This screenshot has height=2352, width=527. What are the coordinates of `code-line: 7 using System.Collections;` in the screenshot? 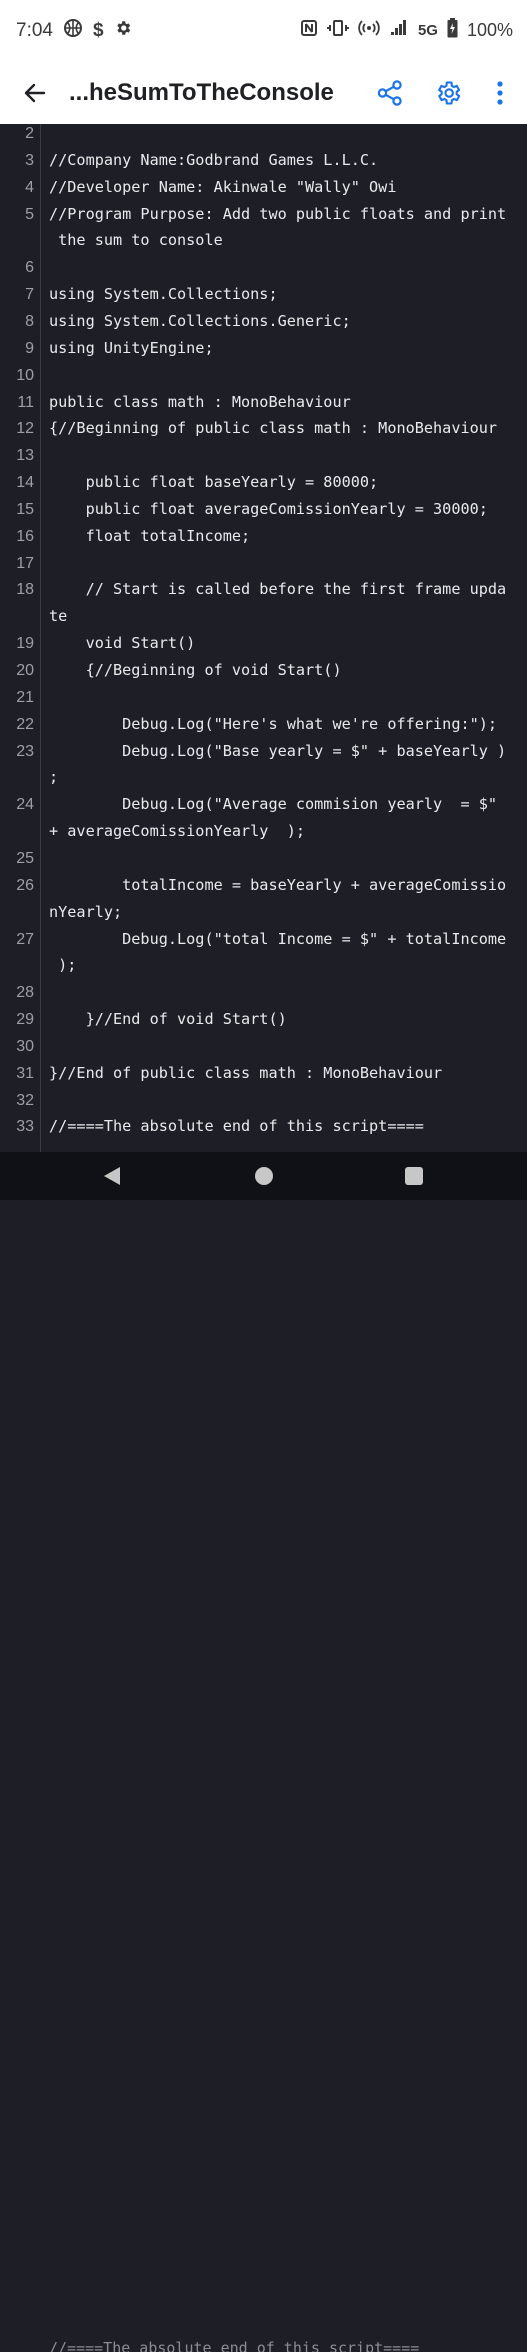 It's located at (263, 294).